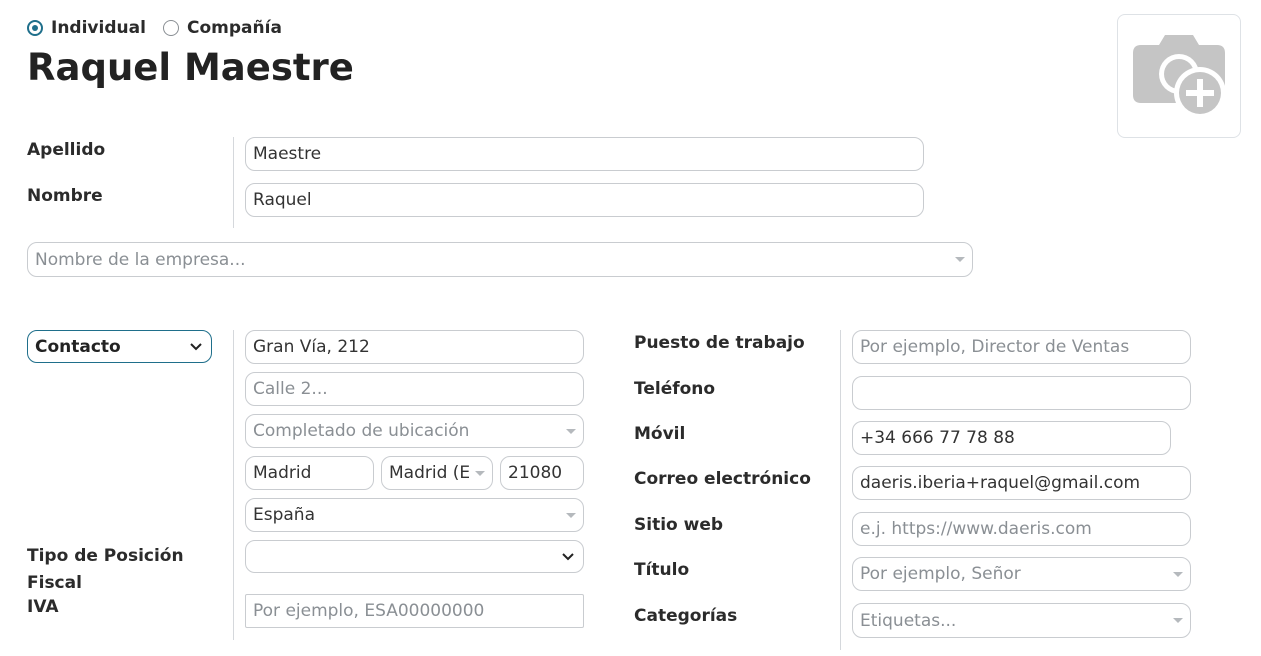  I want to click on vat-label: IVA, so click(43, 607).